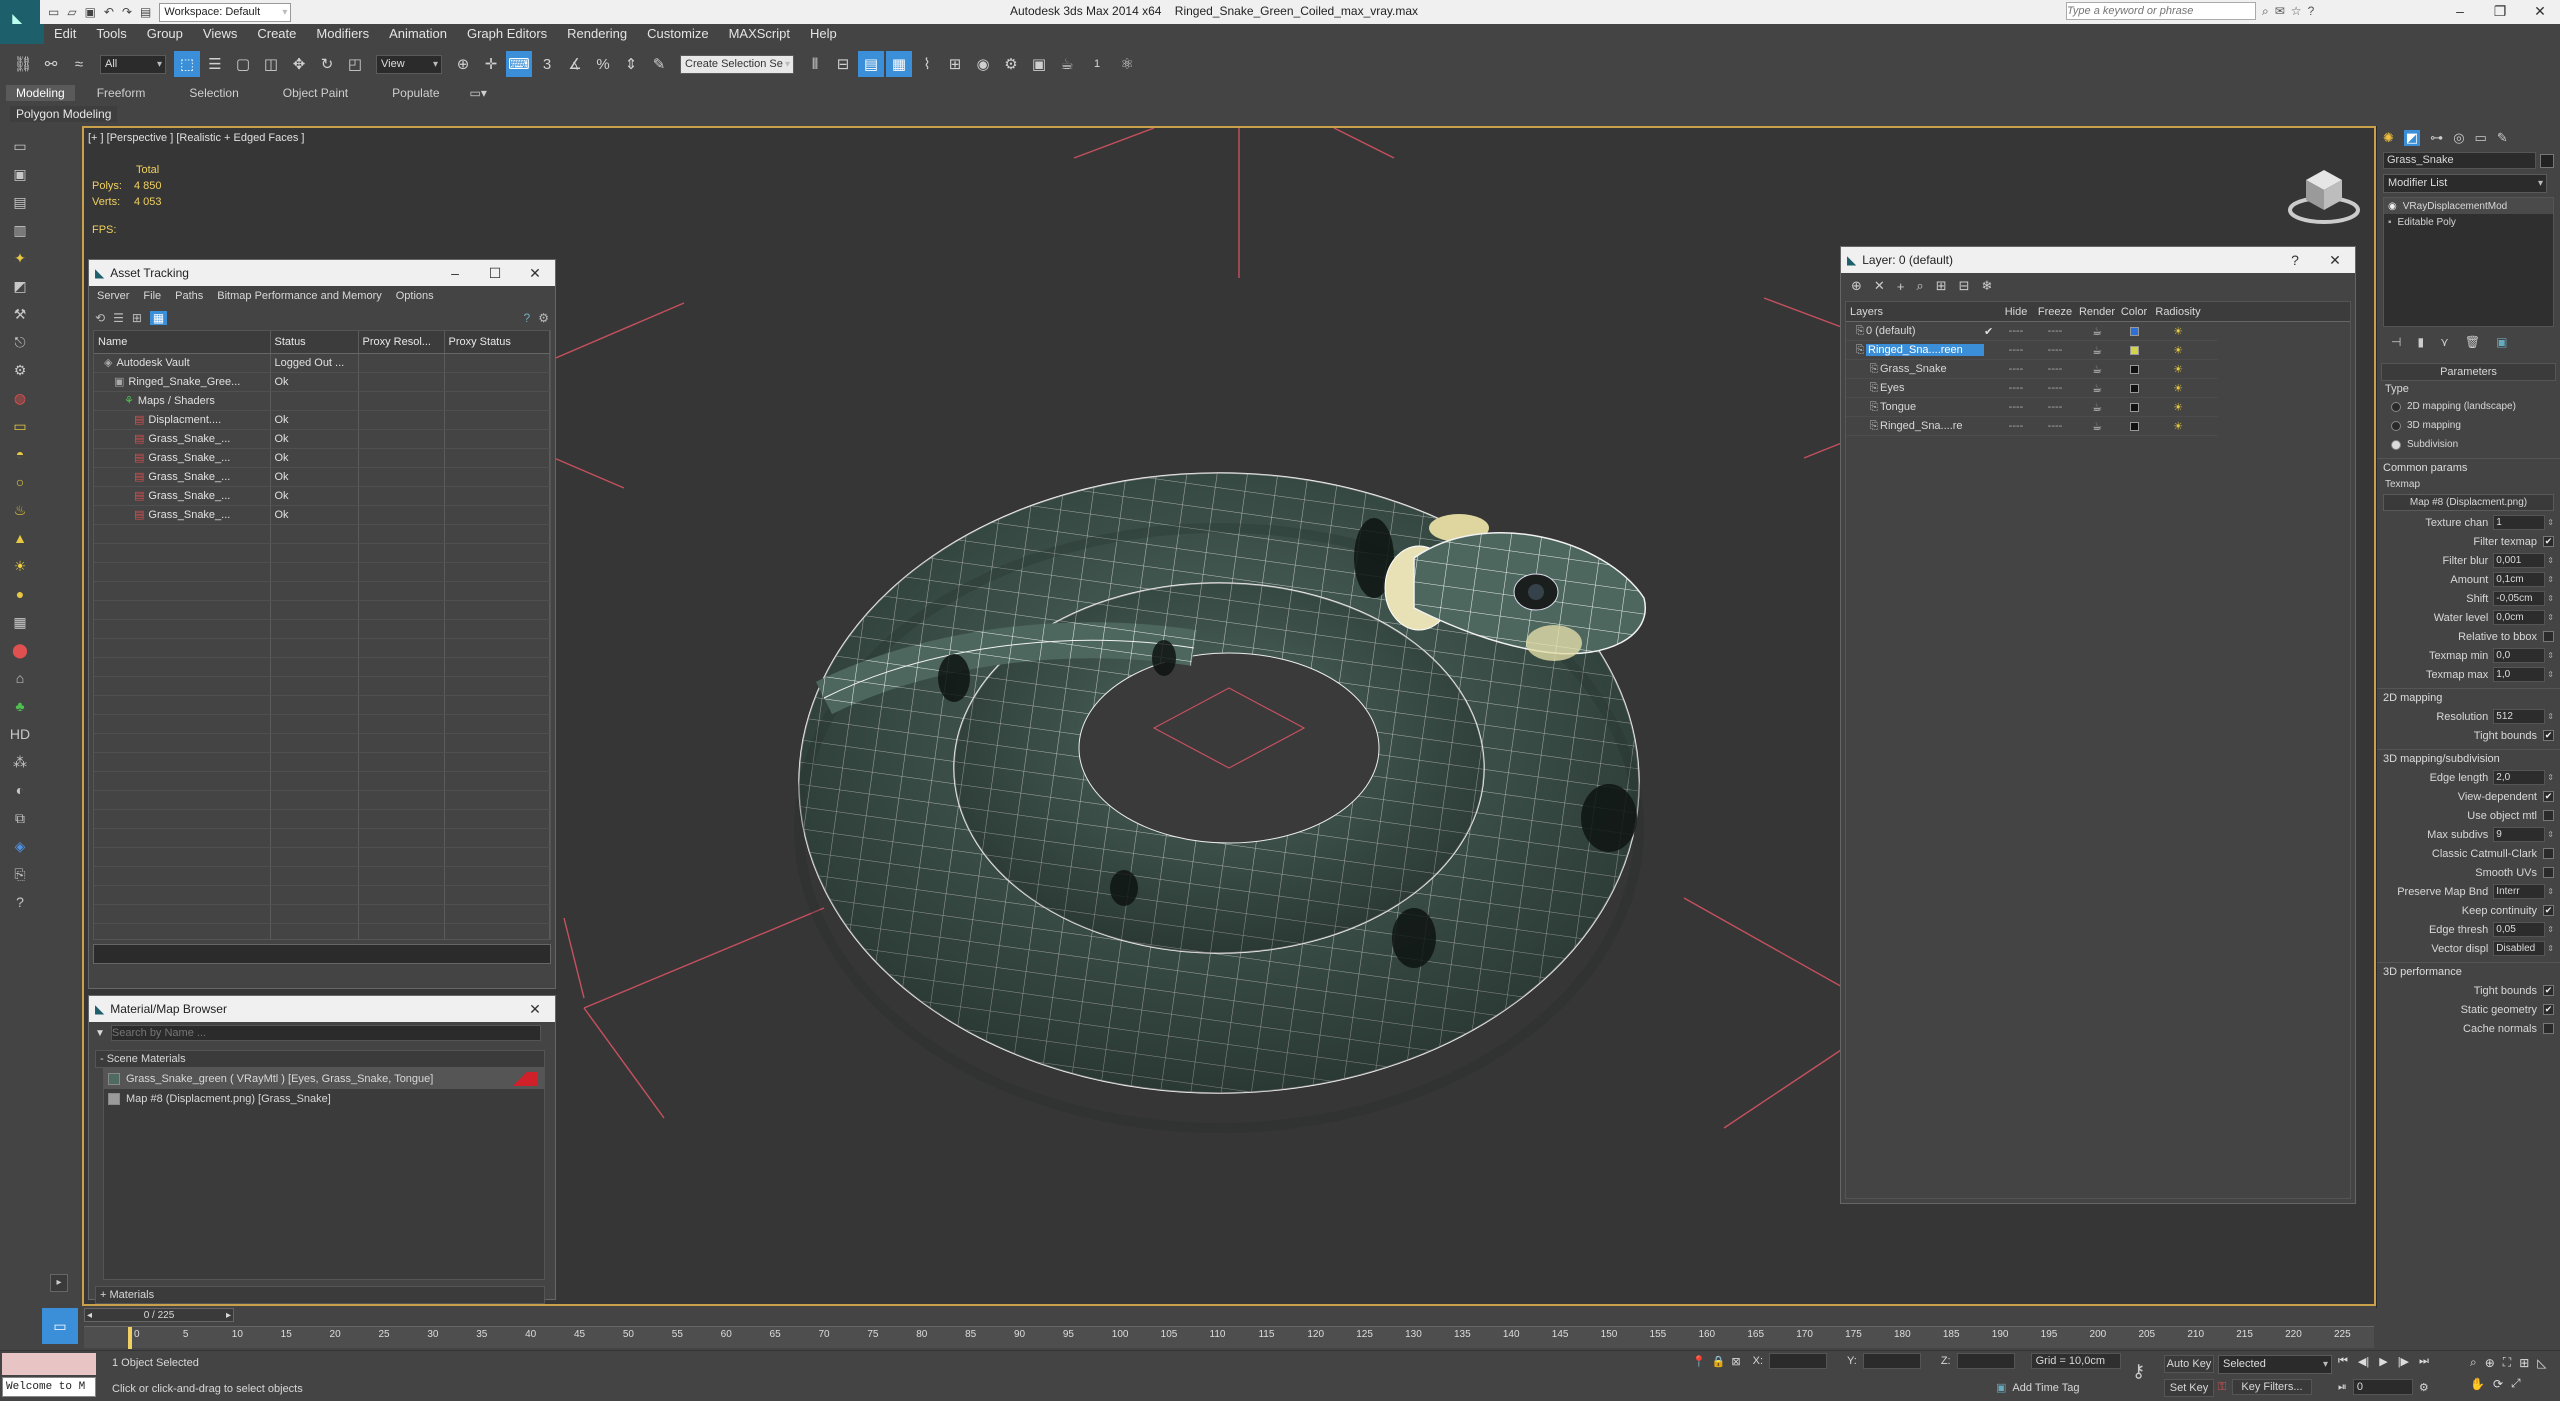 The height and width of the screenshot is (1401, 2560). I want to click on param-spinner: 1, so click(2519, 522).